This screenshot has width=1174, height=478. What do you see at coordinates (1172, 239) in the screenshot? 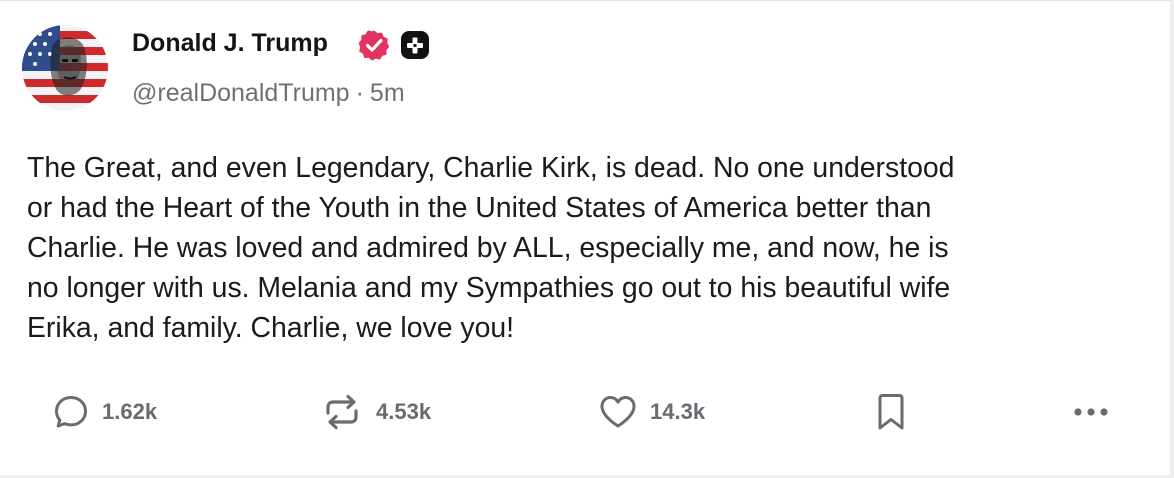
I see `card-right-border` at bounding box center [1172, 239].